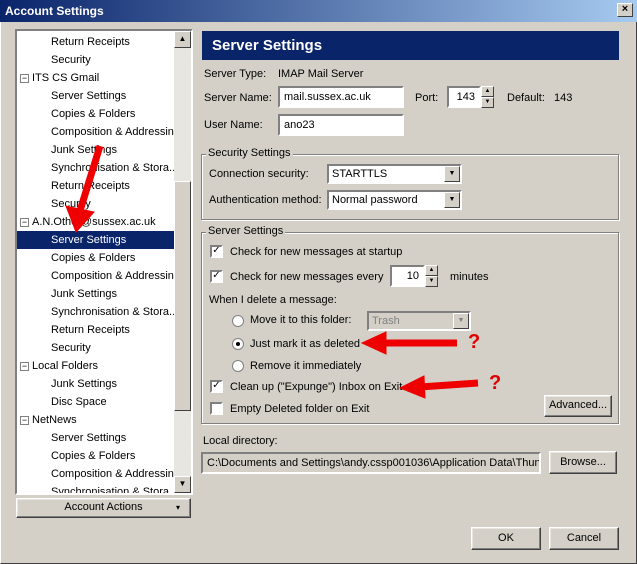 Image resolution: width=637 pixels, height=564 pixels. Describe the element at coordinates (408, 343) in the screenshot. I see `annotation-arrow-mark` at that location.